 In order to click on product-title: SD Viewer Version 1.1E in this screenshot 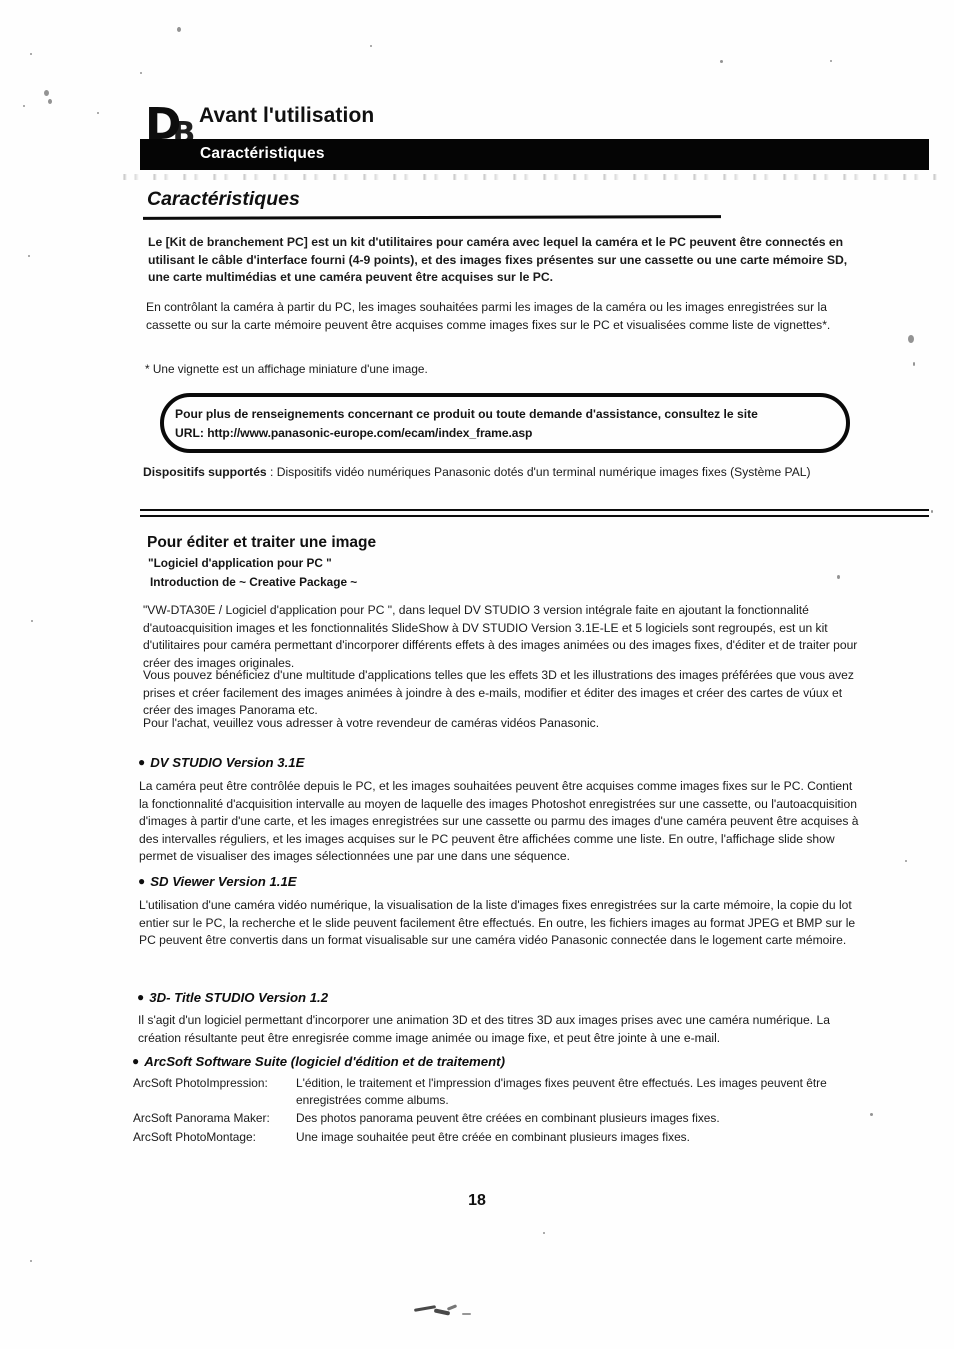, I will do `click(223, 881)`.